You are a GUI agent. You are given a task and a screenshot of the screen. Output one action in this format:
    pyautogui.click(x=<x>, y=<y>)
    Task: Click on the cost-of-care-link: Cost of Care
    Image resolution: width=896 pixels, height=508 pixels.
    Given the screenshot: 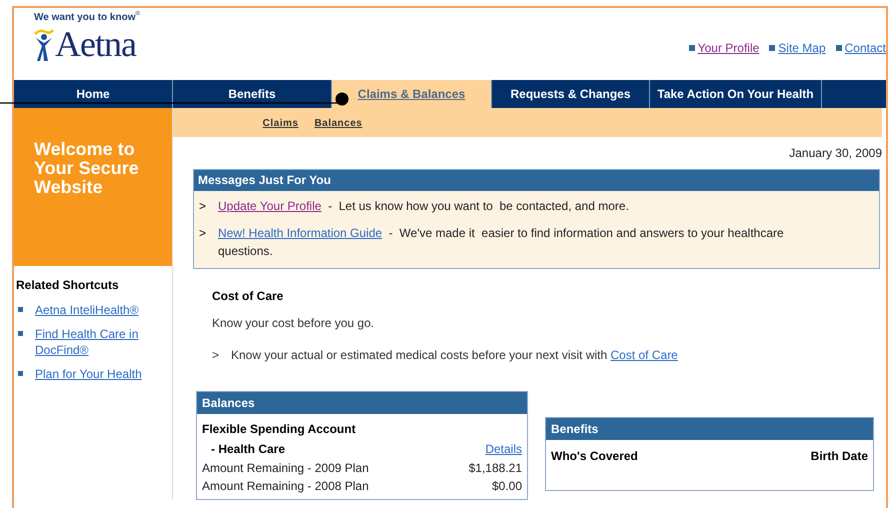 What is the action you would take?
    pyautogui.click(x=644, y=355)
    